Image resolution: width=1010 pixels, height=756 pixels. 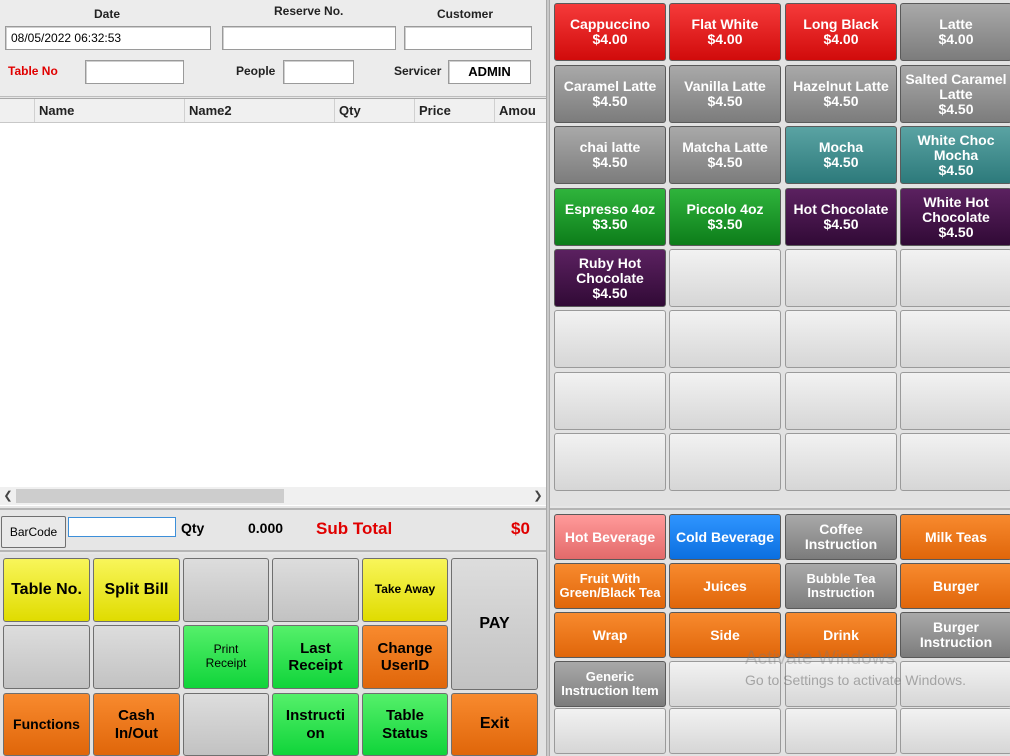 I want to click on date-field: 08/05/2022 06:32:53, so click(x=108, y=38).